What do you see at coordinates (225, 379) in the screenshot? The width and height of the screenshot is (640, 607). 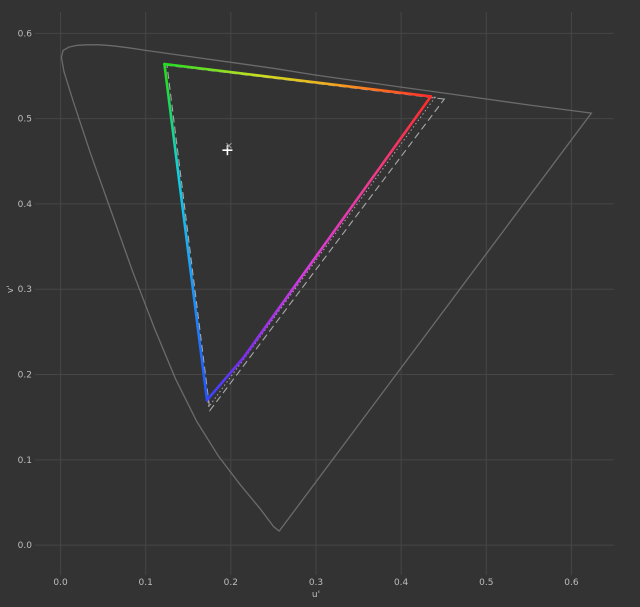 I see `gamut-edge-blue-violet` at bounding box center [225, 379].